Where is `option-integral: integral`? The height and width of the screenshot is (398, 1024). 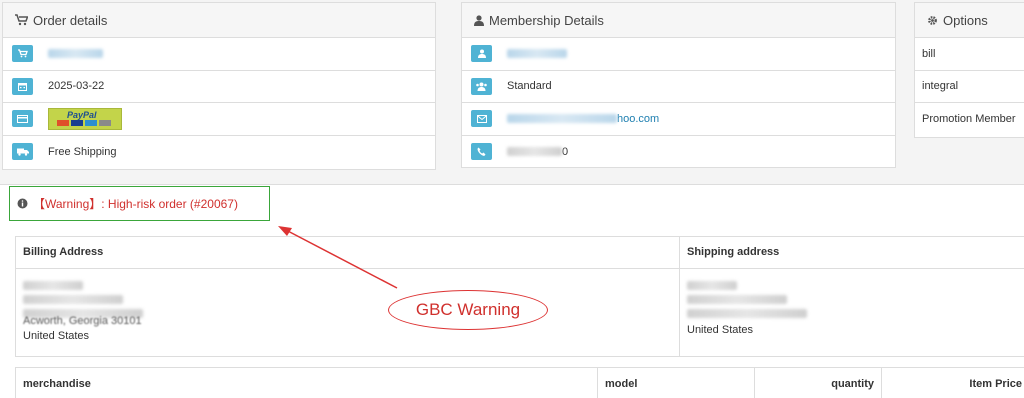 option-integral: integral is located at coordinates (969, 87).